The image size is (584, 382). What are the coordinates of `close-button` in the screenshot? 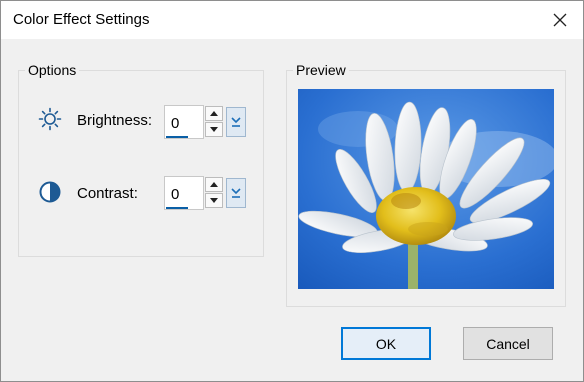 It's located at (560, 20).